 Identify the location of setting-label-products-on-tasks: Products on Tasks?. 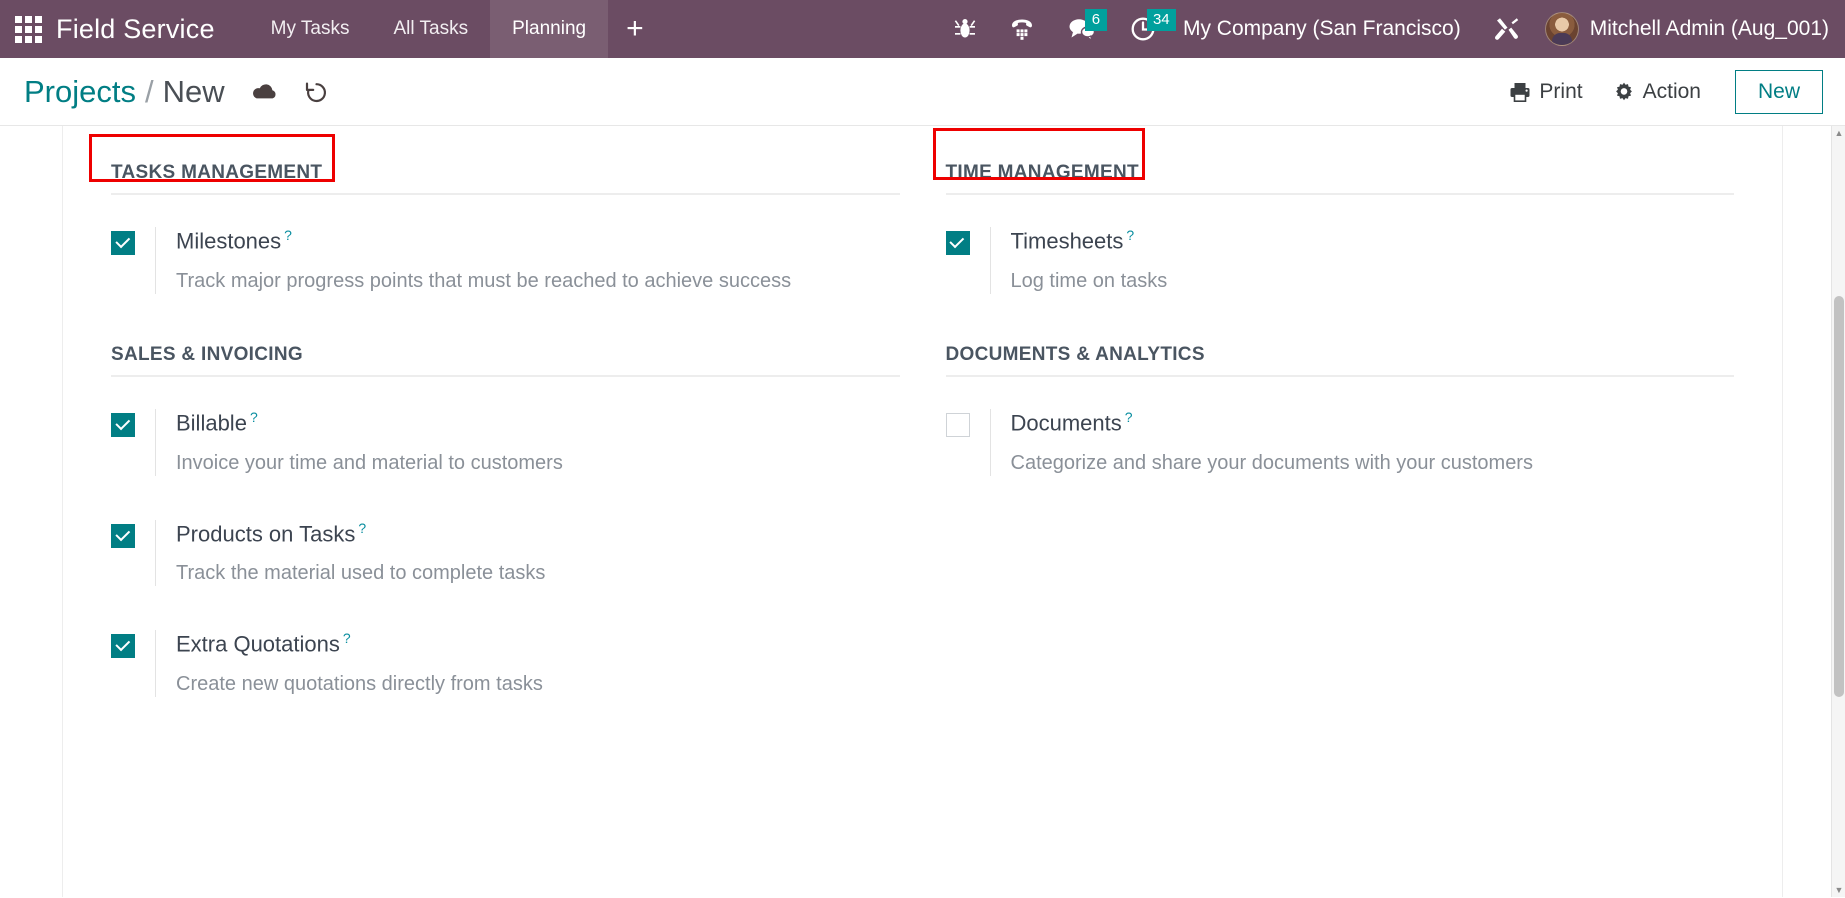
(360, 534).